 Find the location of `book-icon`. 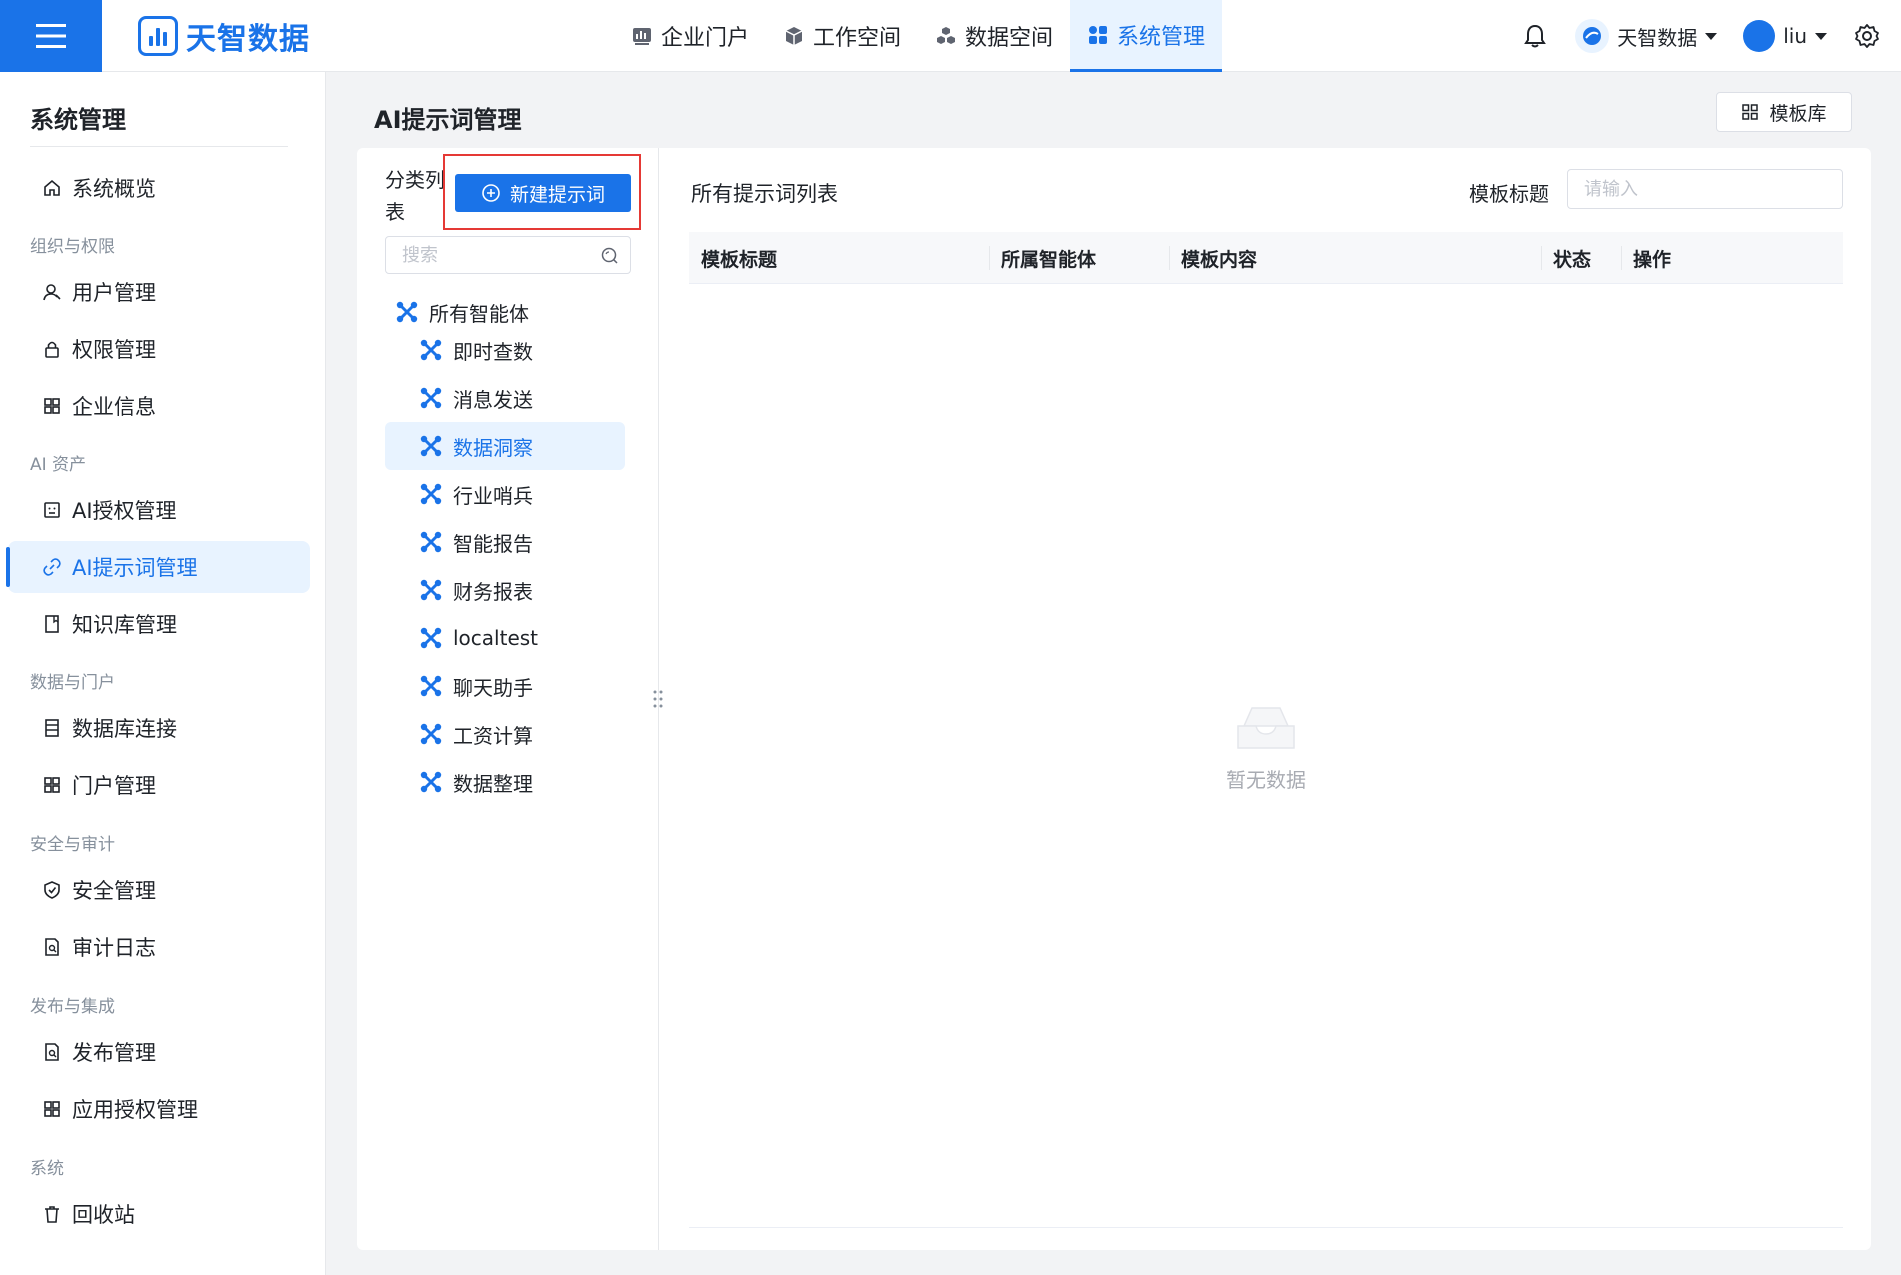

book-icon is located at coordinates (52, 624).